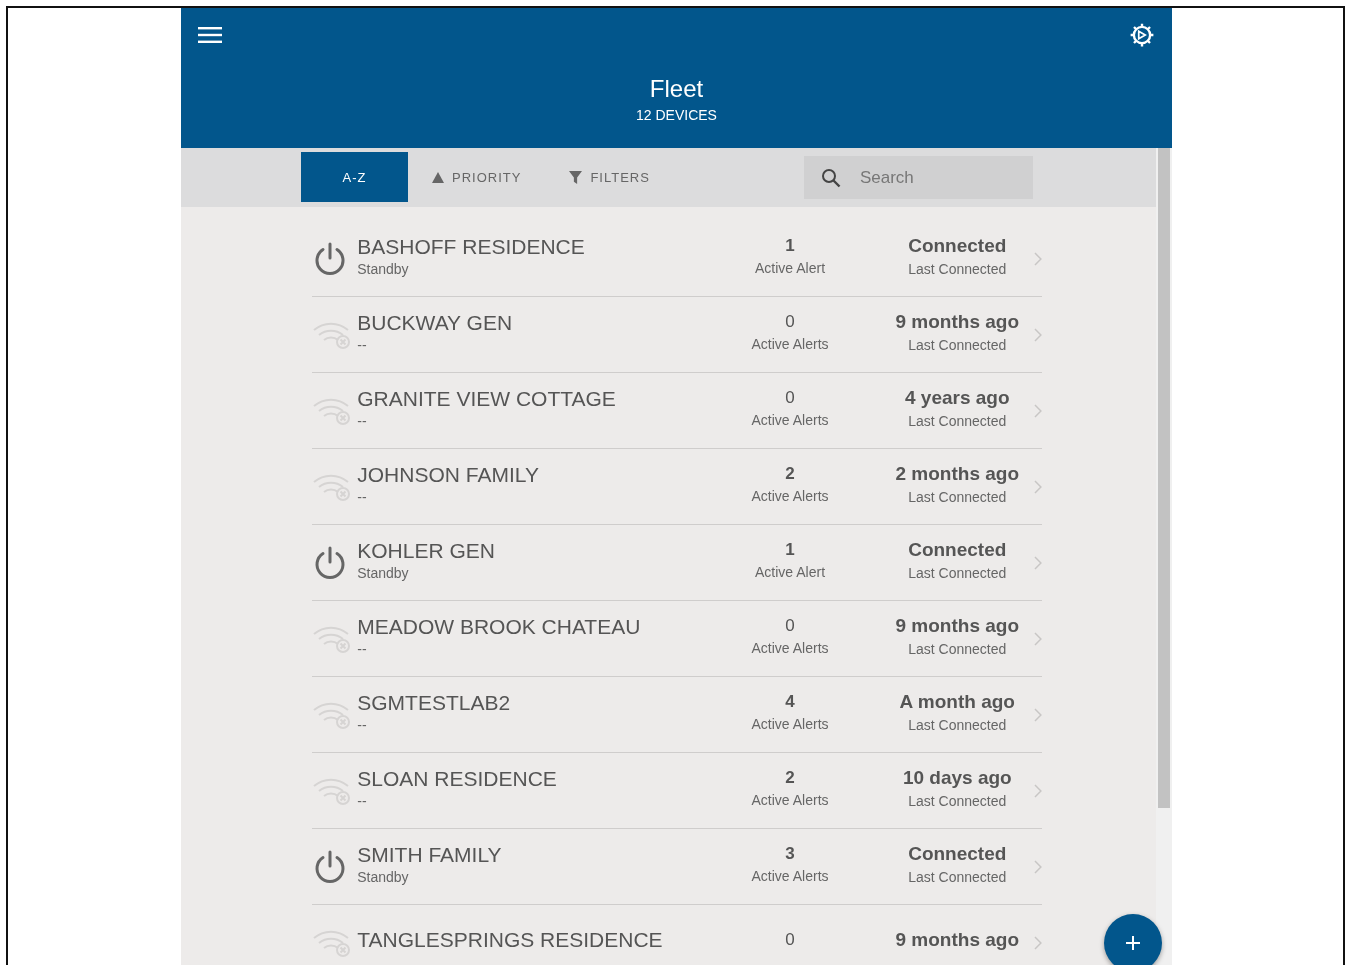 The width and height of the screenshot is (1349, 965). I want to click on connection-status: 2 months ago, so click(957, 473).